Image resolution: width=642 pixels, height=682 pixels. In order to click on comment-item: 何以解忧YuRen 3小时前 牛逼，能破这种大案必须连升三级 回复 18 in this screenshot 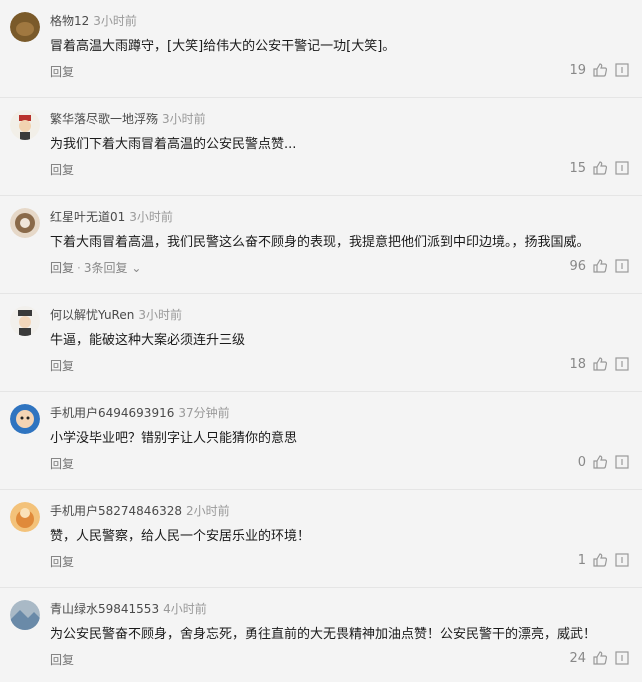, I will do `click(321, 343)`.